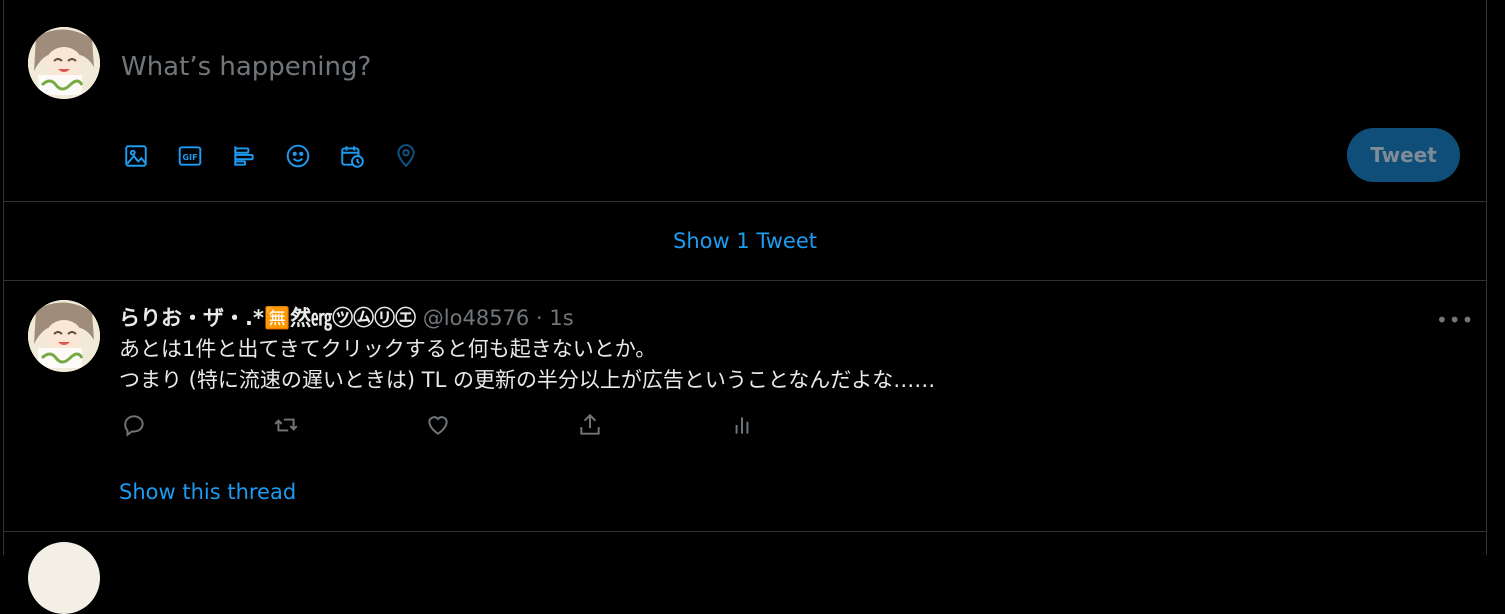 This screenshot has width=1505, height=614. I want to click on location-icon, so click(406, 156).